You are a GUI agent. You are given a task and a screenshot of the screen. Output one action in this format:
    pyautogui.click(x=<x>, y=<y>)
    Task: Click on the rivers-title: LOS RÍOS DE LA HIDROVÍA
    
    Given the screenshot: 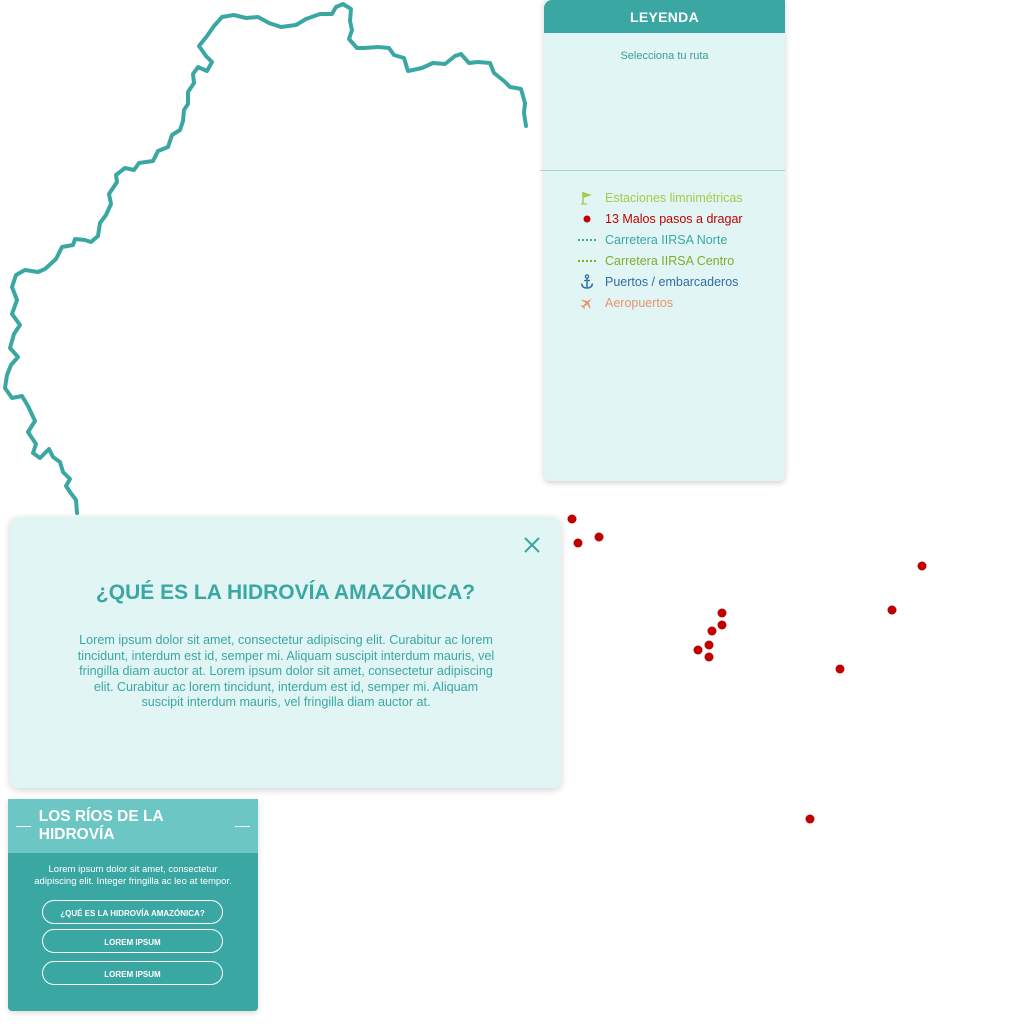 What is the action you would take?
    pyautogui.click(x=101, y=825)
    